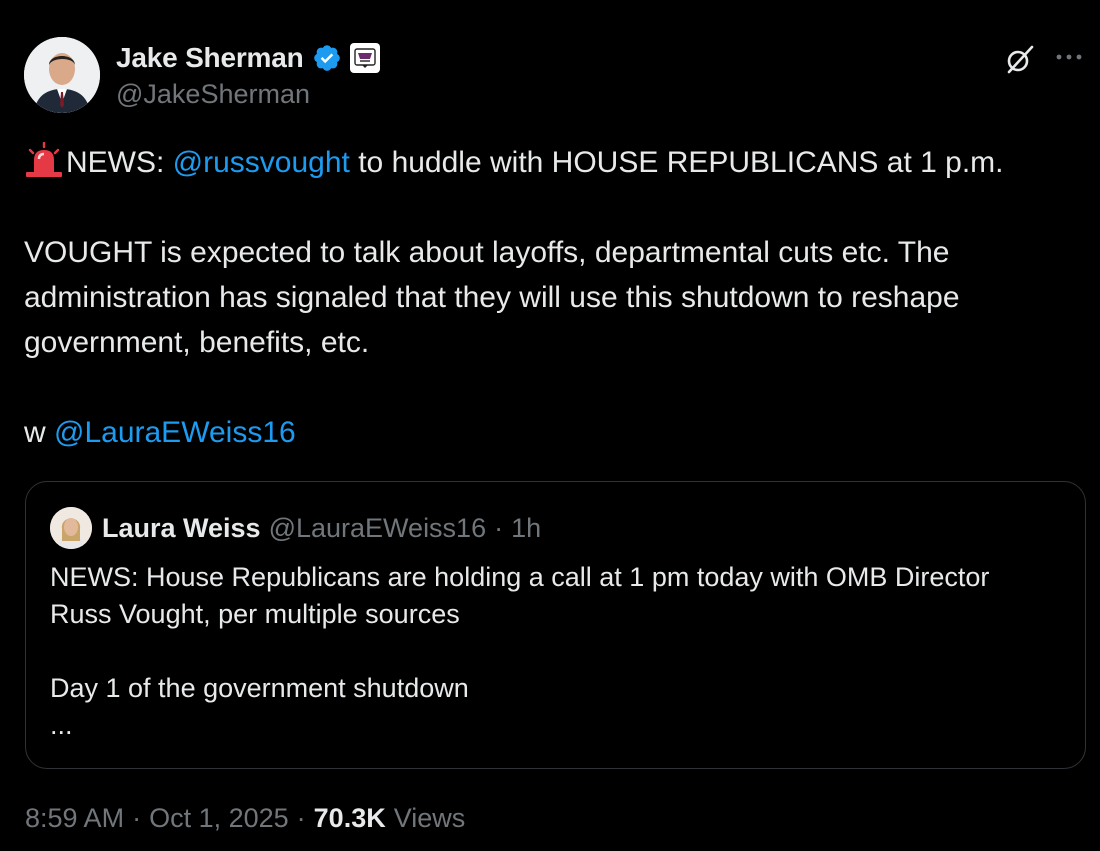 This screenshot has width=1100, height=851. Describe the element at coordinates (554, 75) in the screenshot. I see `tweet-header: Jake Sherman @JakeSherman` at that location.